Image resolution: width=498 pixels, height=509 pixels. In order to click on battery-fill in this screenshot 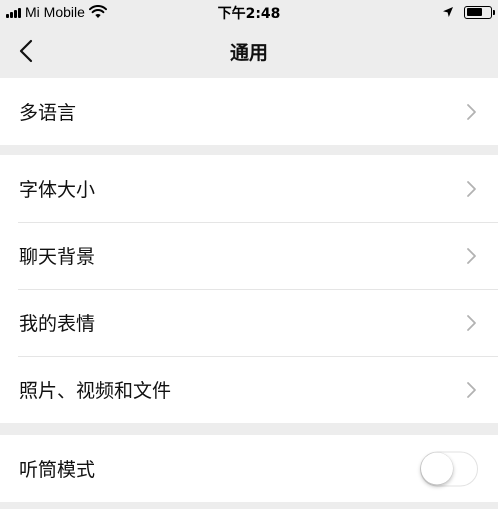, I will do `click(474, 12)`.